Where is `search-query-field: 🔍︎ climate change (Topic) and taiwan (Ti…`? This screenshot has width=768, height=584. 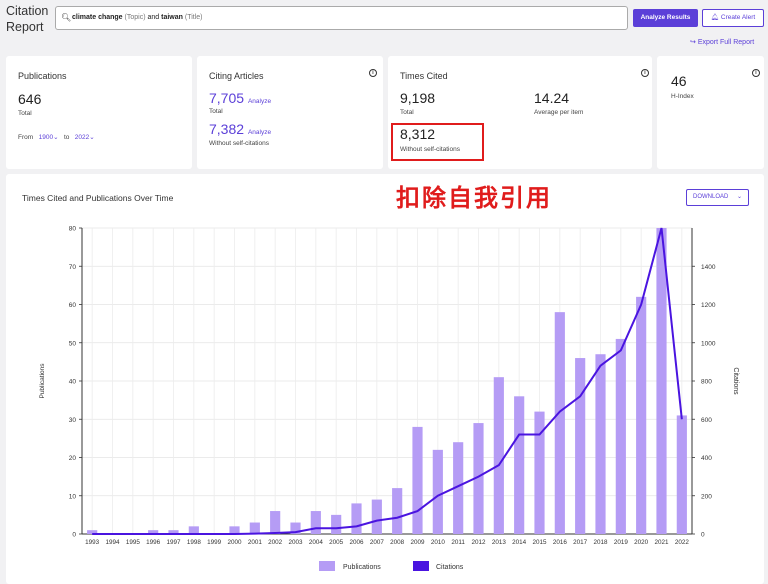
search-query-field: 🔍︎ climate change (Topic) and taiwan (Ti… is located at coordinates (341, 18).